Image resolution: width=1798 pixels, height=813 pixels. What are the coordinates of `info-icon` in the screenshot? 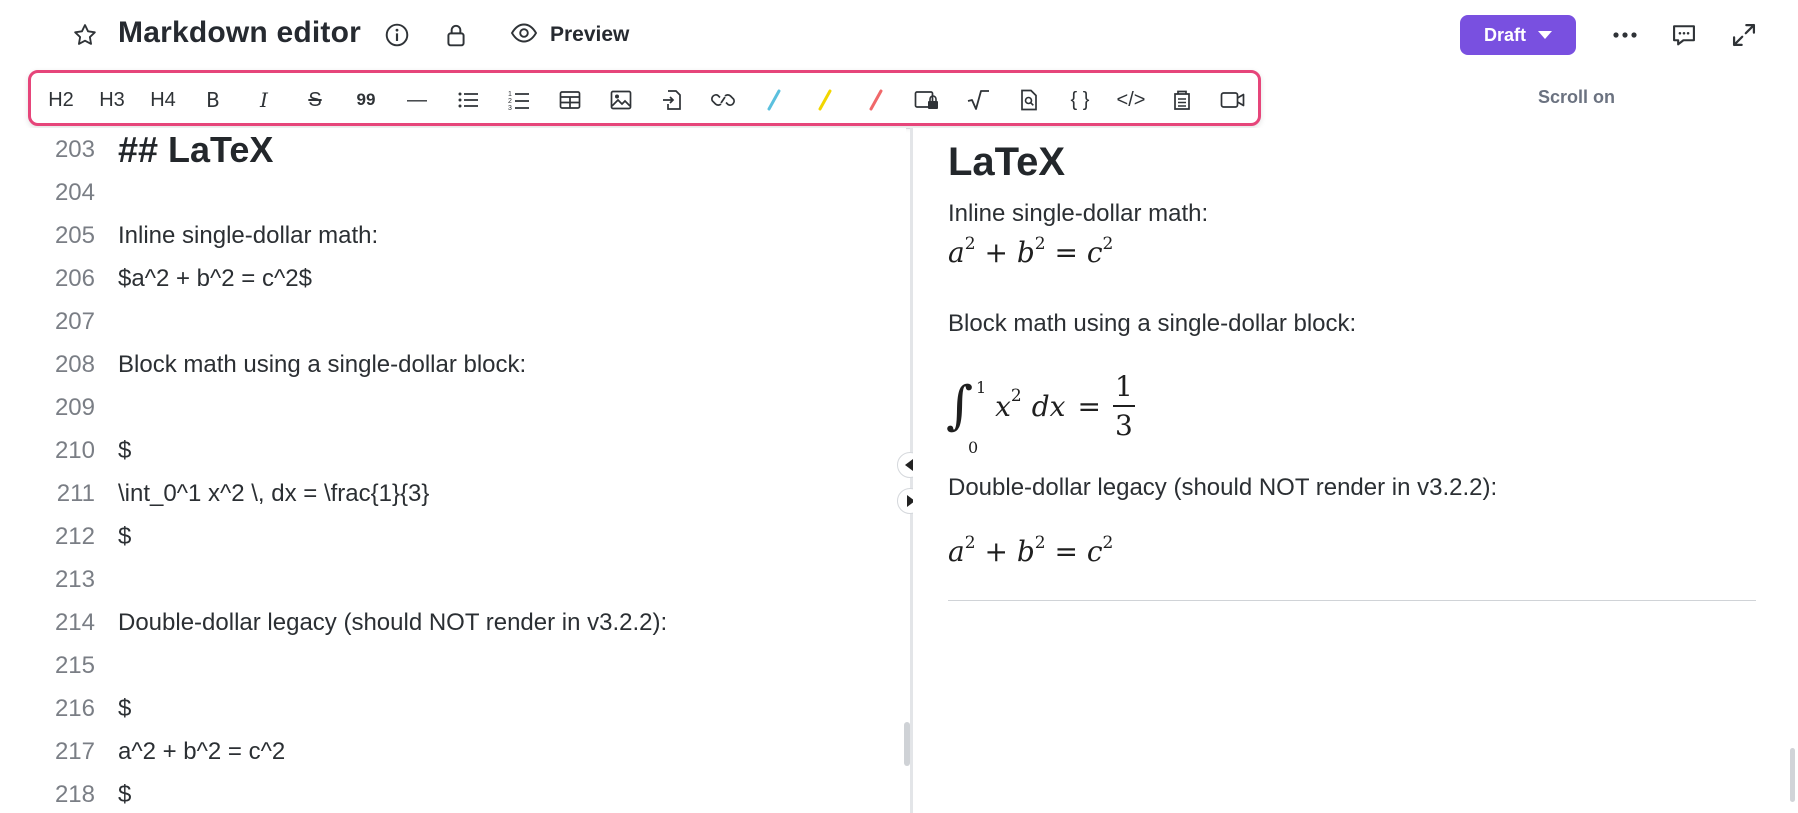 It's located at (397, 35).